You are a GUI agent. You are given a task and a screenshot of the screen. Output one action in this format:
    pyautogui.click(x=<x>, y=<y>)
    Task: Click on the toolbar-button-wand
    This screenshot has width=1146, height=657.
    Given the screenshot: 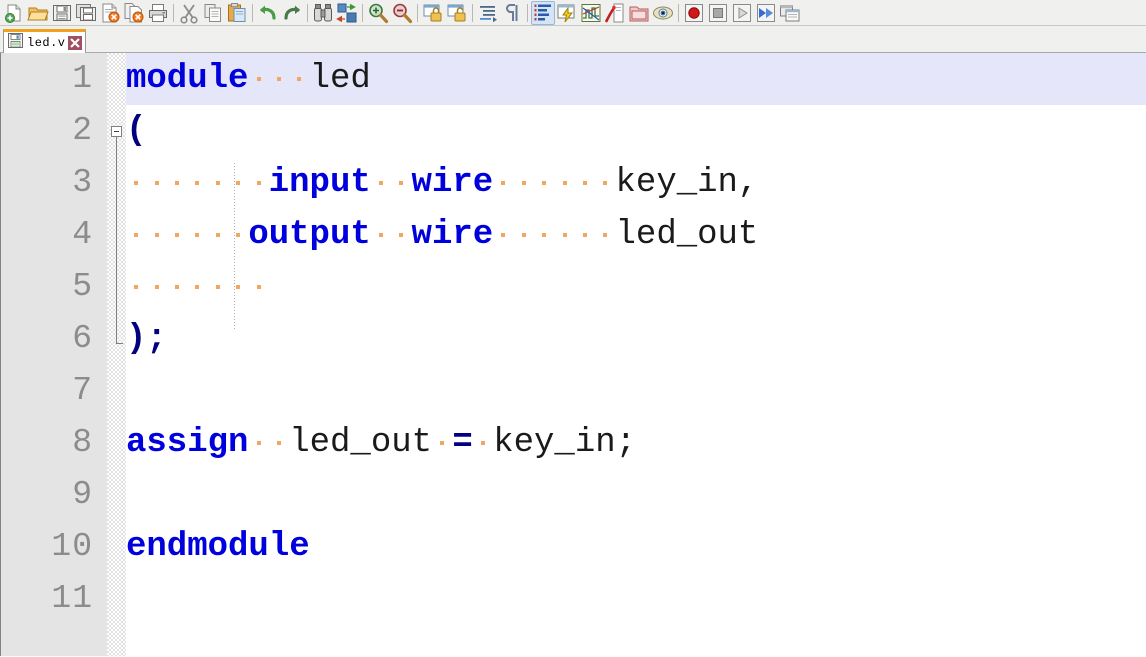 What is the action you would take?
    pyautogui.click(x=615, y=13)
    